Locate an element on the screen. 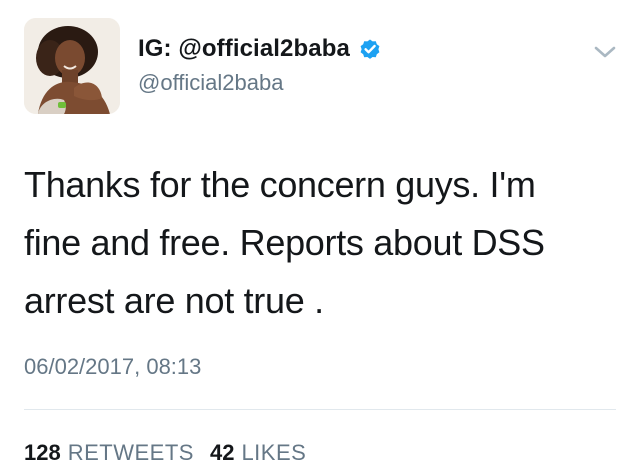  avatar is located at coordinates (72, 66).